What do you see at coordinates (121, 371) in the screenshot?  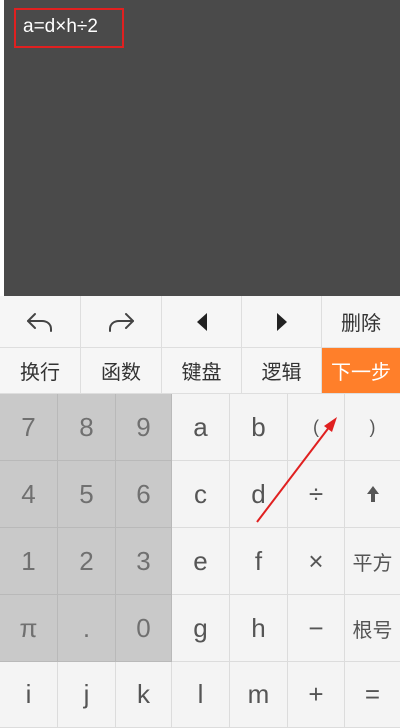 I see `tab-functions: 函数` at bounding box center [121, 371].